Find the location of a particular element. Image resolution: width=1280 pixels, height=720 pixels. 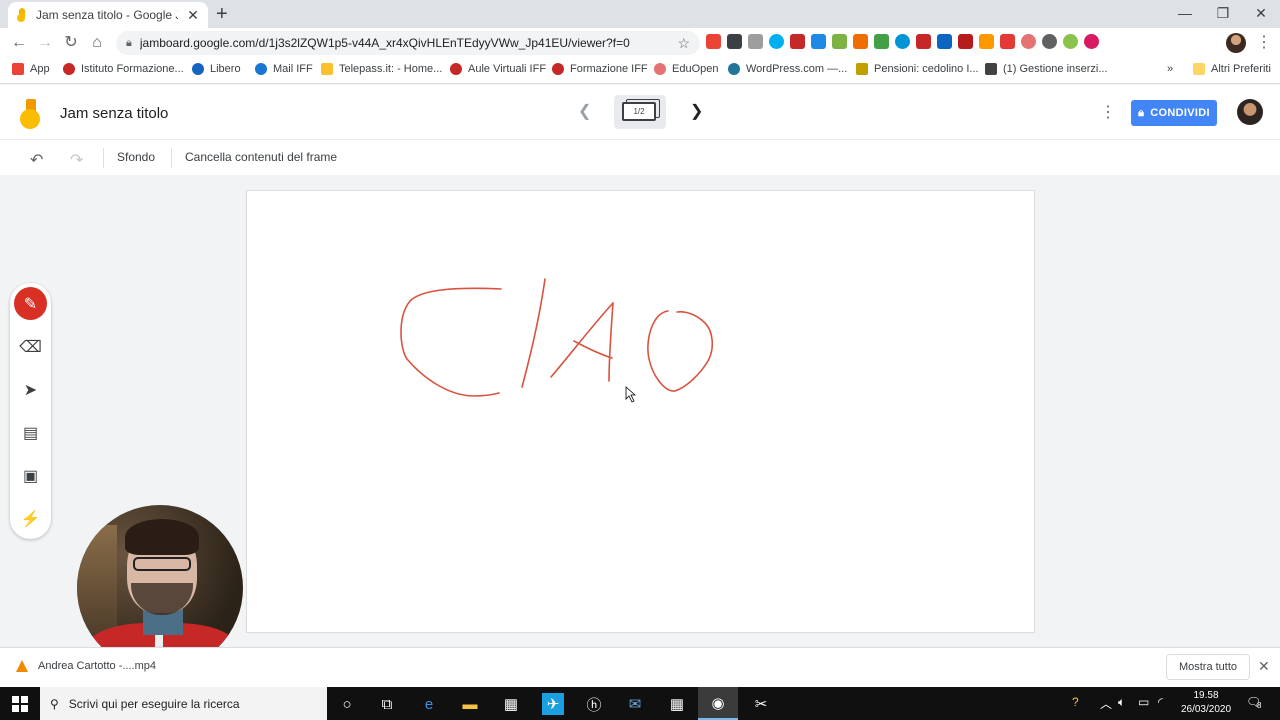

extension-target-icon is located at coordinates (1028, 41).